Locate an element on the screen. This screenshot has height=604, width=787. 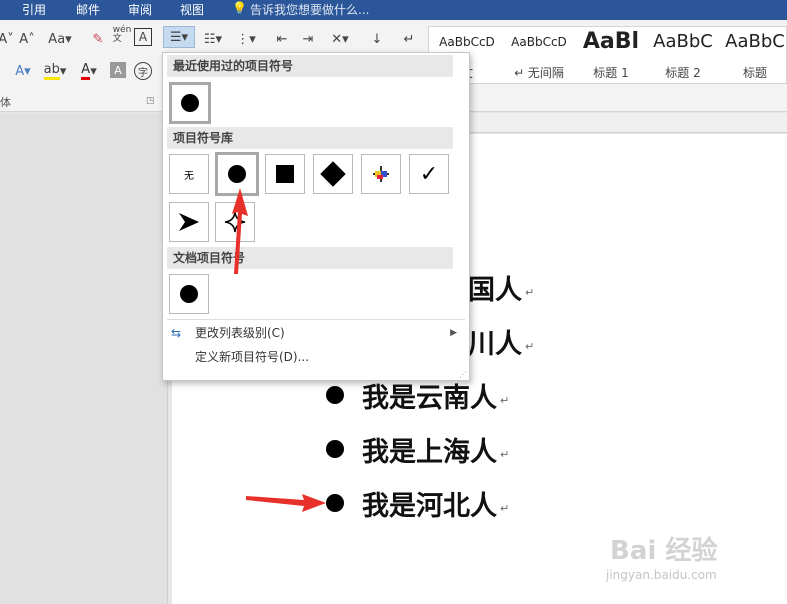
submenu-arrow-icon: ▶ is located at coordinates (453, 333).